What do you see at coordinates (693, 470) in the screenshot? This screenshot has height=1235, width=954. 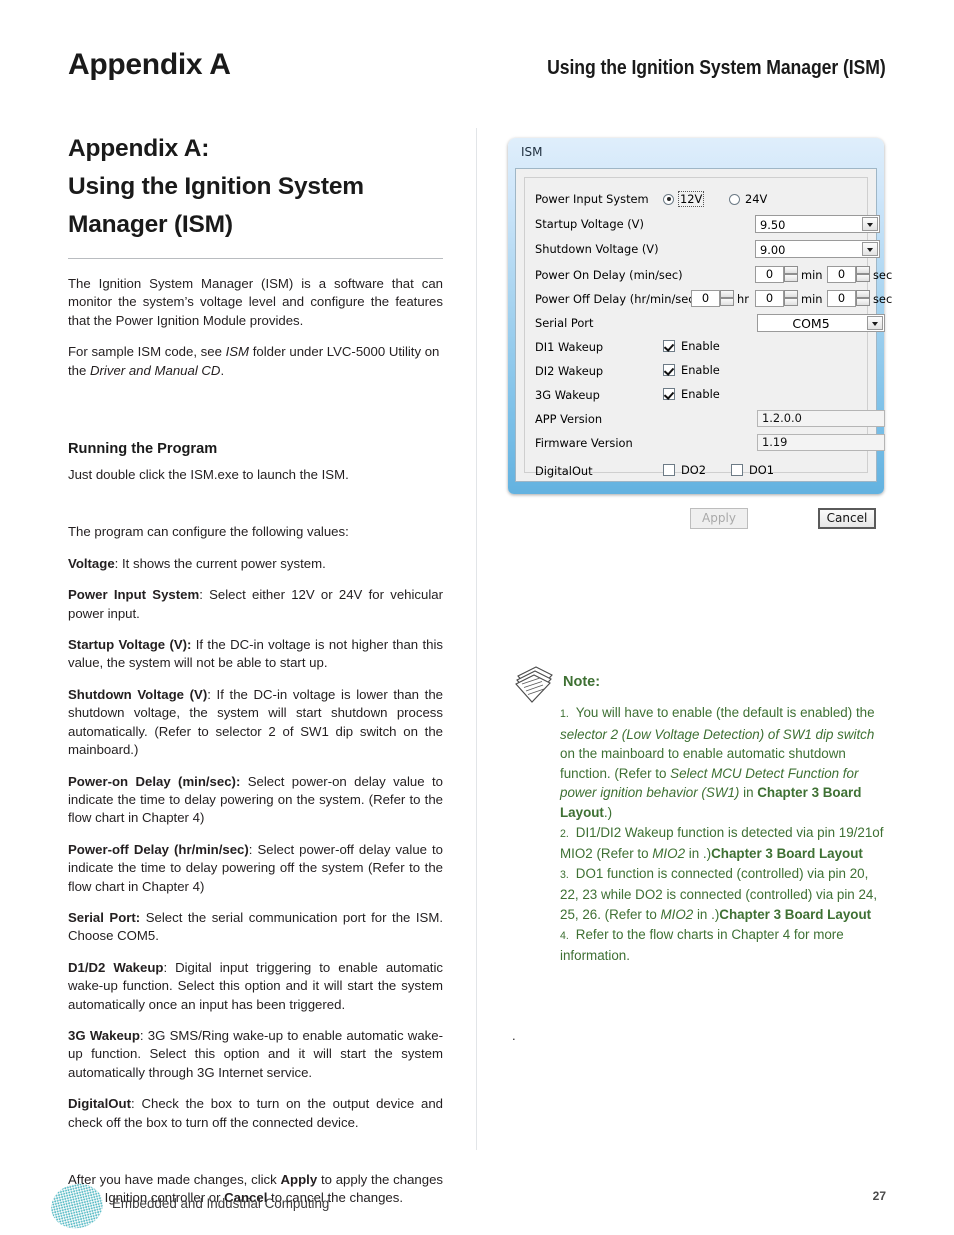 I see `checkbox-do2-label: DO2` at bounding box center [693, 470].